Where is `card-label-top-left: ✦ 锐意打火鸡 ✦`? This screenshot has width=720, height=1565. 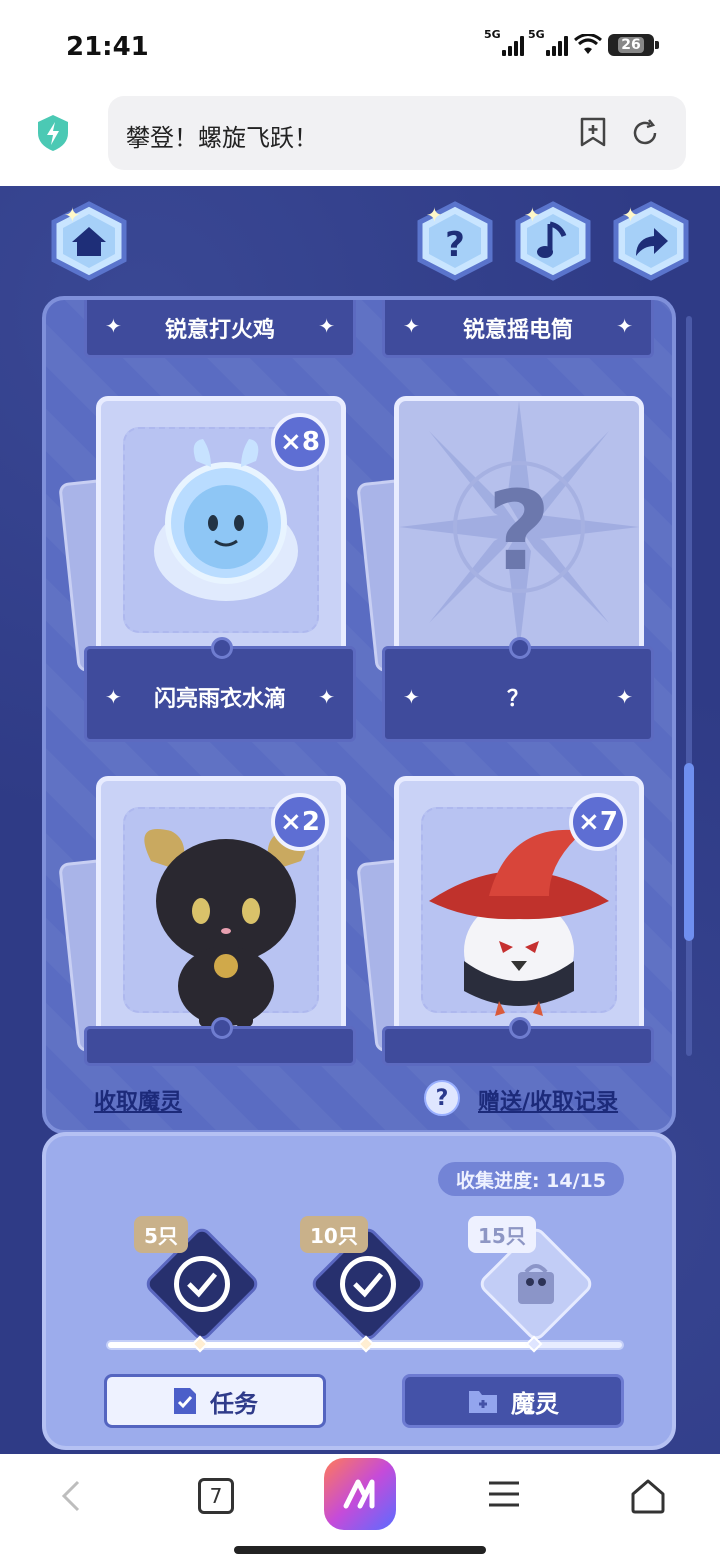 card-label-top-left: ✦ 锐意打火鸡 ✦ is located at coordinates (220, 329).